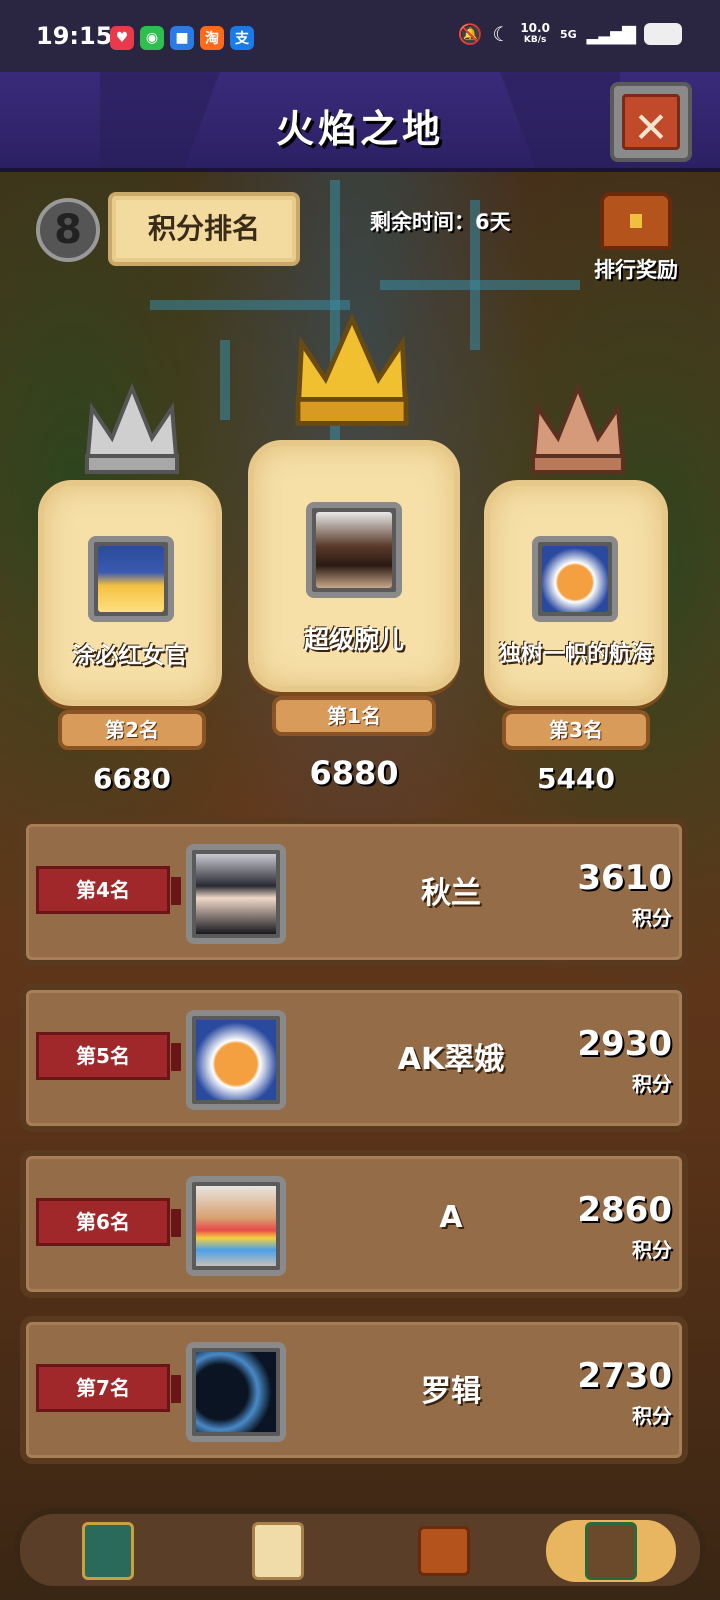  Describe the element at coordinates (470, 34) in the screenshot. I see `mute-icon: 🔕` at that location.